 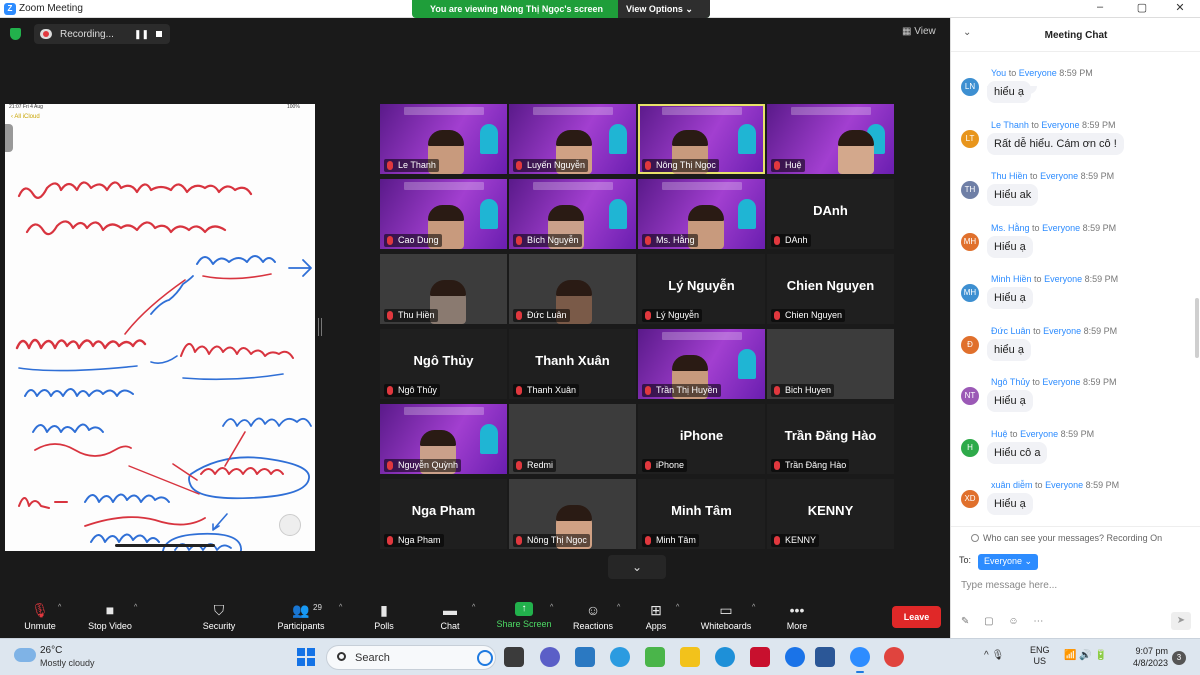 I want to click on apps-button: ⊞ Apps ^, so click(x=656, y=618).